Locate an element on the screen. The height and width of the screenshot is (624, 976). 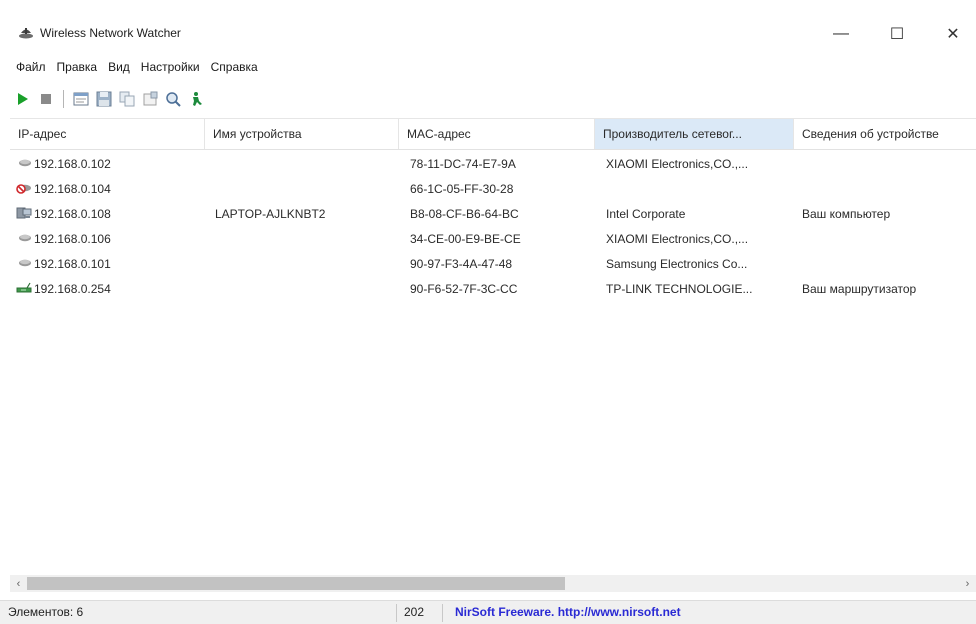
row-mac: 66-1C-05-FF-30-28 is located at coordinates (462, 189).